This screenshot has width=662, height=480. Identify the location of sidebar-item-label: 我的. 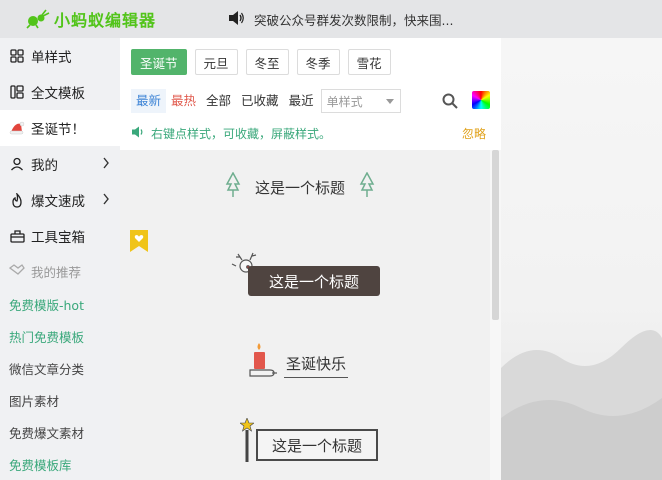
(44, 166).